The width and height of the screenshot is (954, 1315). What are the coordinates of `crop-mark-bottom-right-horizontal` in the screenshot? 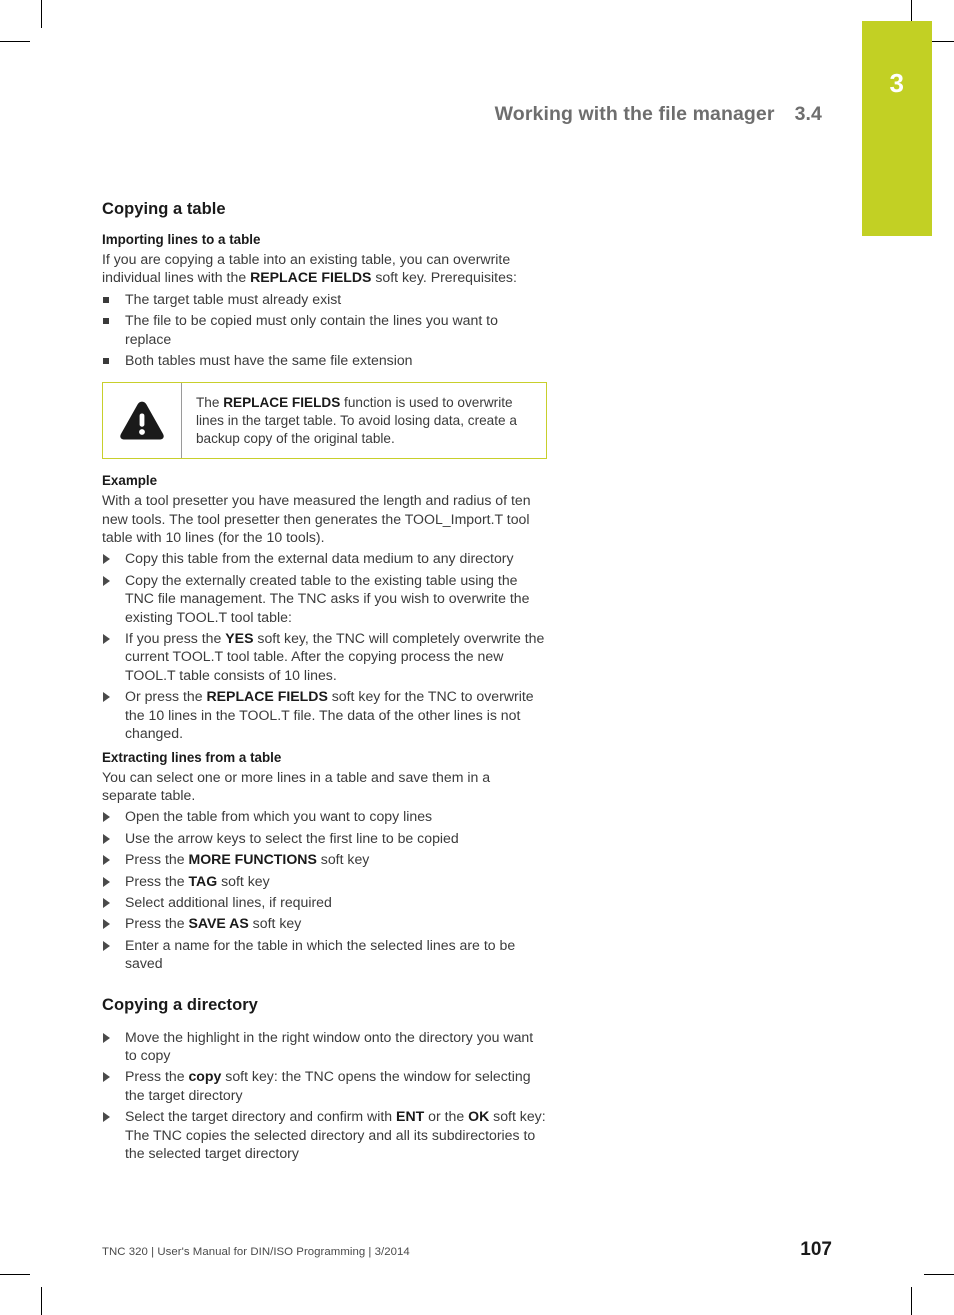 It's located at (939, 1275).